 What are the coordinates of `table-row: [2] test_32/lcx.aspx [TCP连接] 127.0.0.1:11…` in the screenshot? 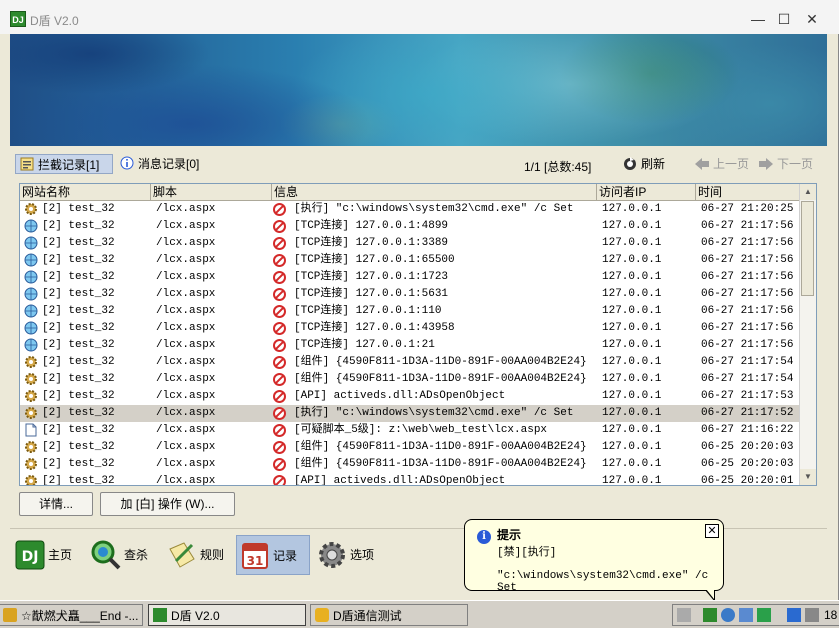 It's located at (410, 311).